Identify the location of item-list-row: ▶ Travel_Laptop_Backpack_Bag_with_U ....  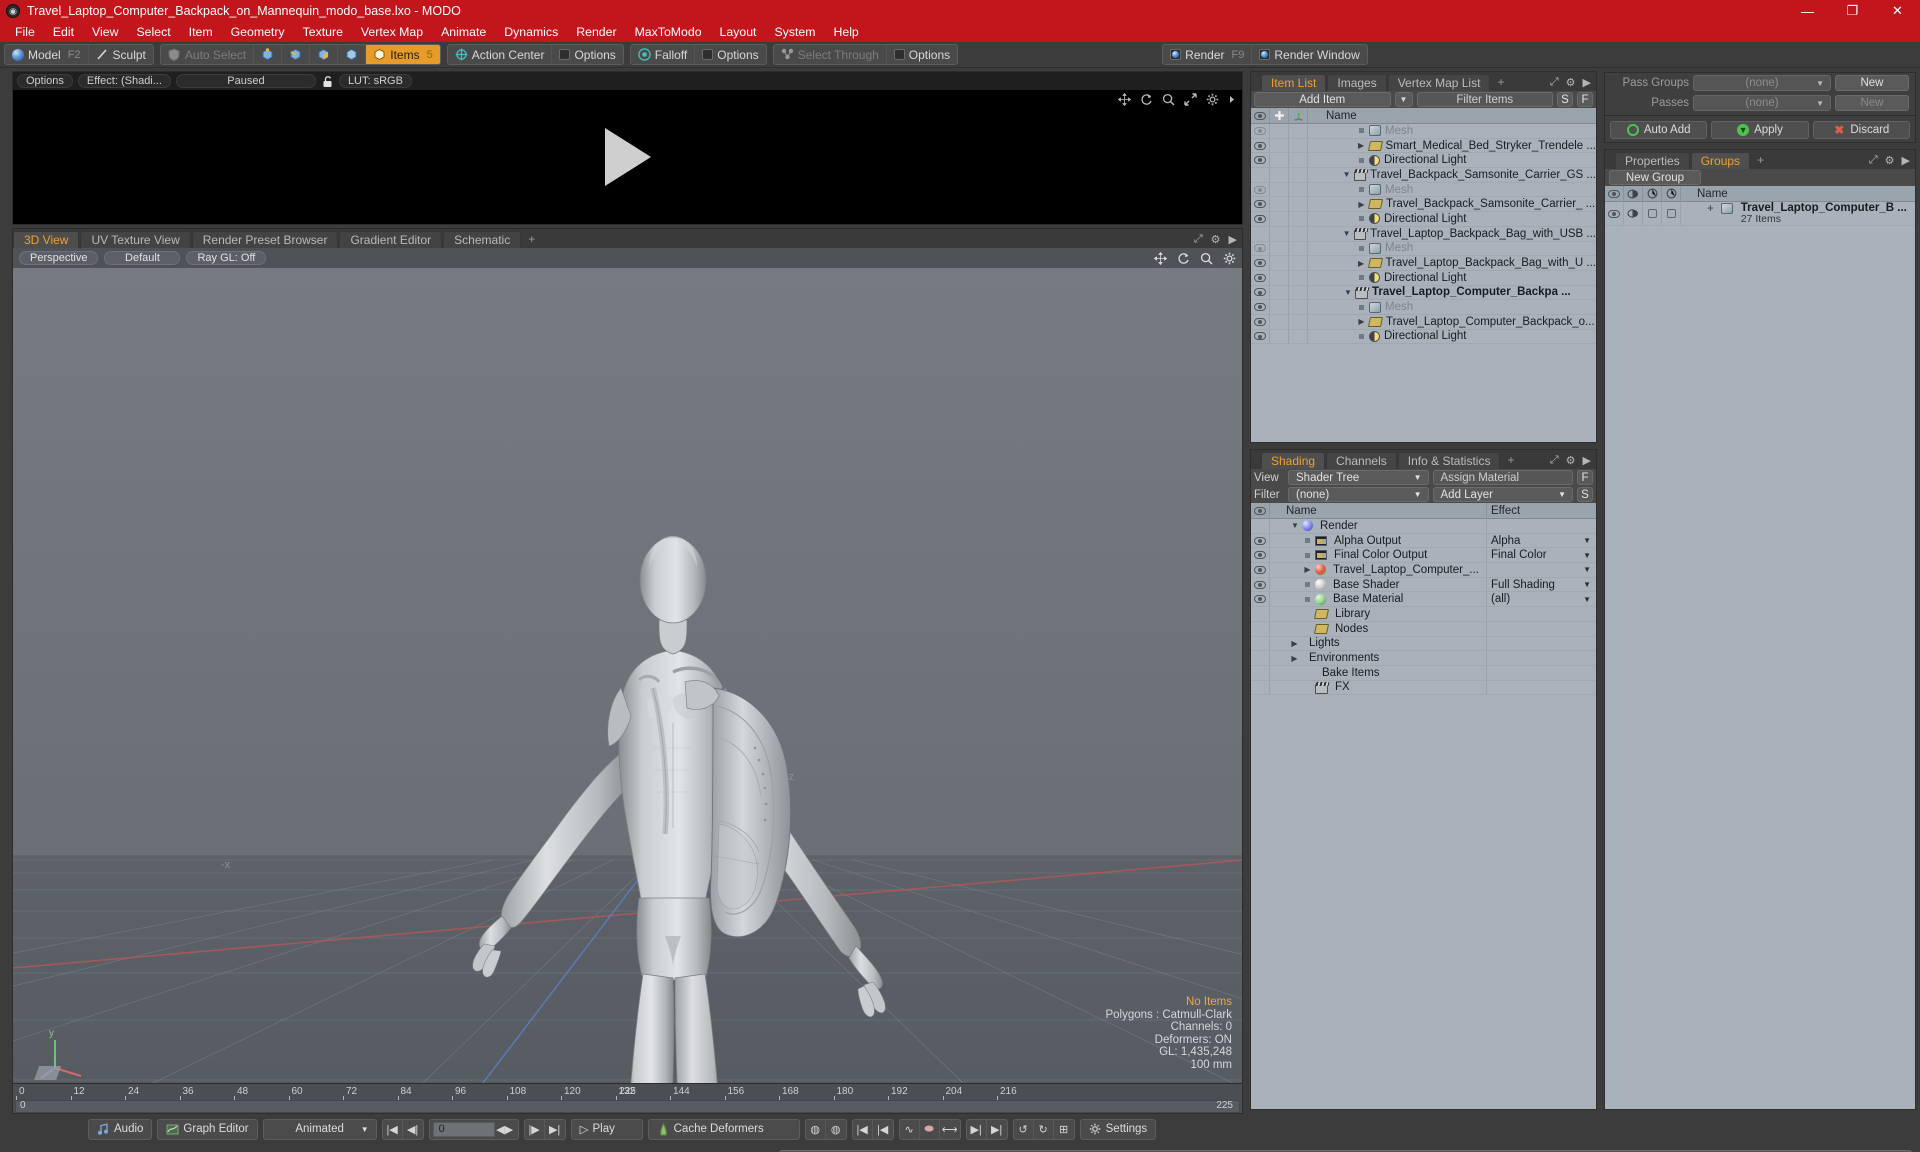
(1423, 263).